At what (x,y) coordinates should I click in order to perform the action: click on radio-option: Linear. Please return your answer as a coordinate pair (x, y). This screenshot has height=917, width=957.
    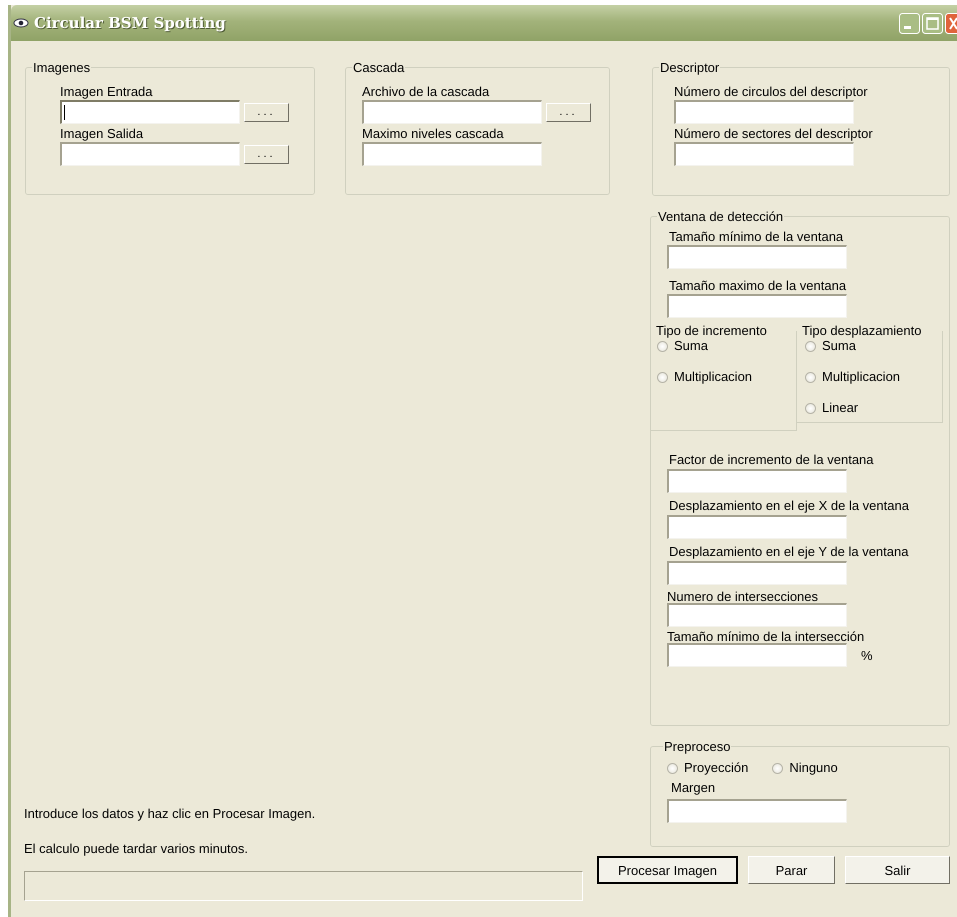
    Looking at the image, I should click on (873, 408).